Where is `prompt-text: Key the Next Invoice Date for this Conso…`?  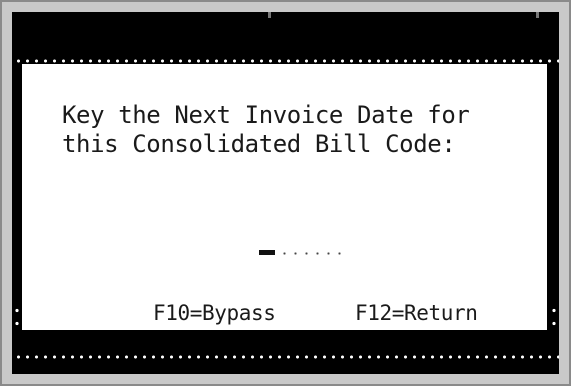
prompt-text: Key the Next Invoice Date for this Conso… is located at coordinates (266, 130).